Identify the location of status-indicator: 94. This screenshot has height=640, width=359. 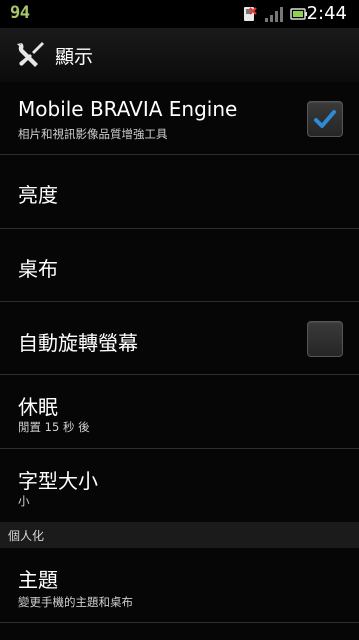
(20, 13).